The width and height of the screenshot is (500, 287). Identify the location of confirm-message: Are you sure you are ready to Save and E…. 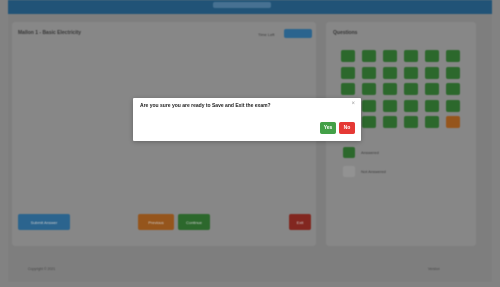
(205, 106).